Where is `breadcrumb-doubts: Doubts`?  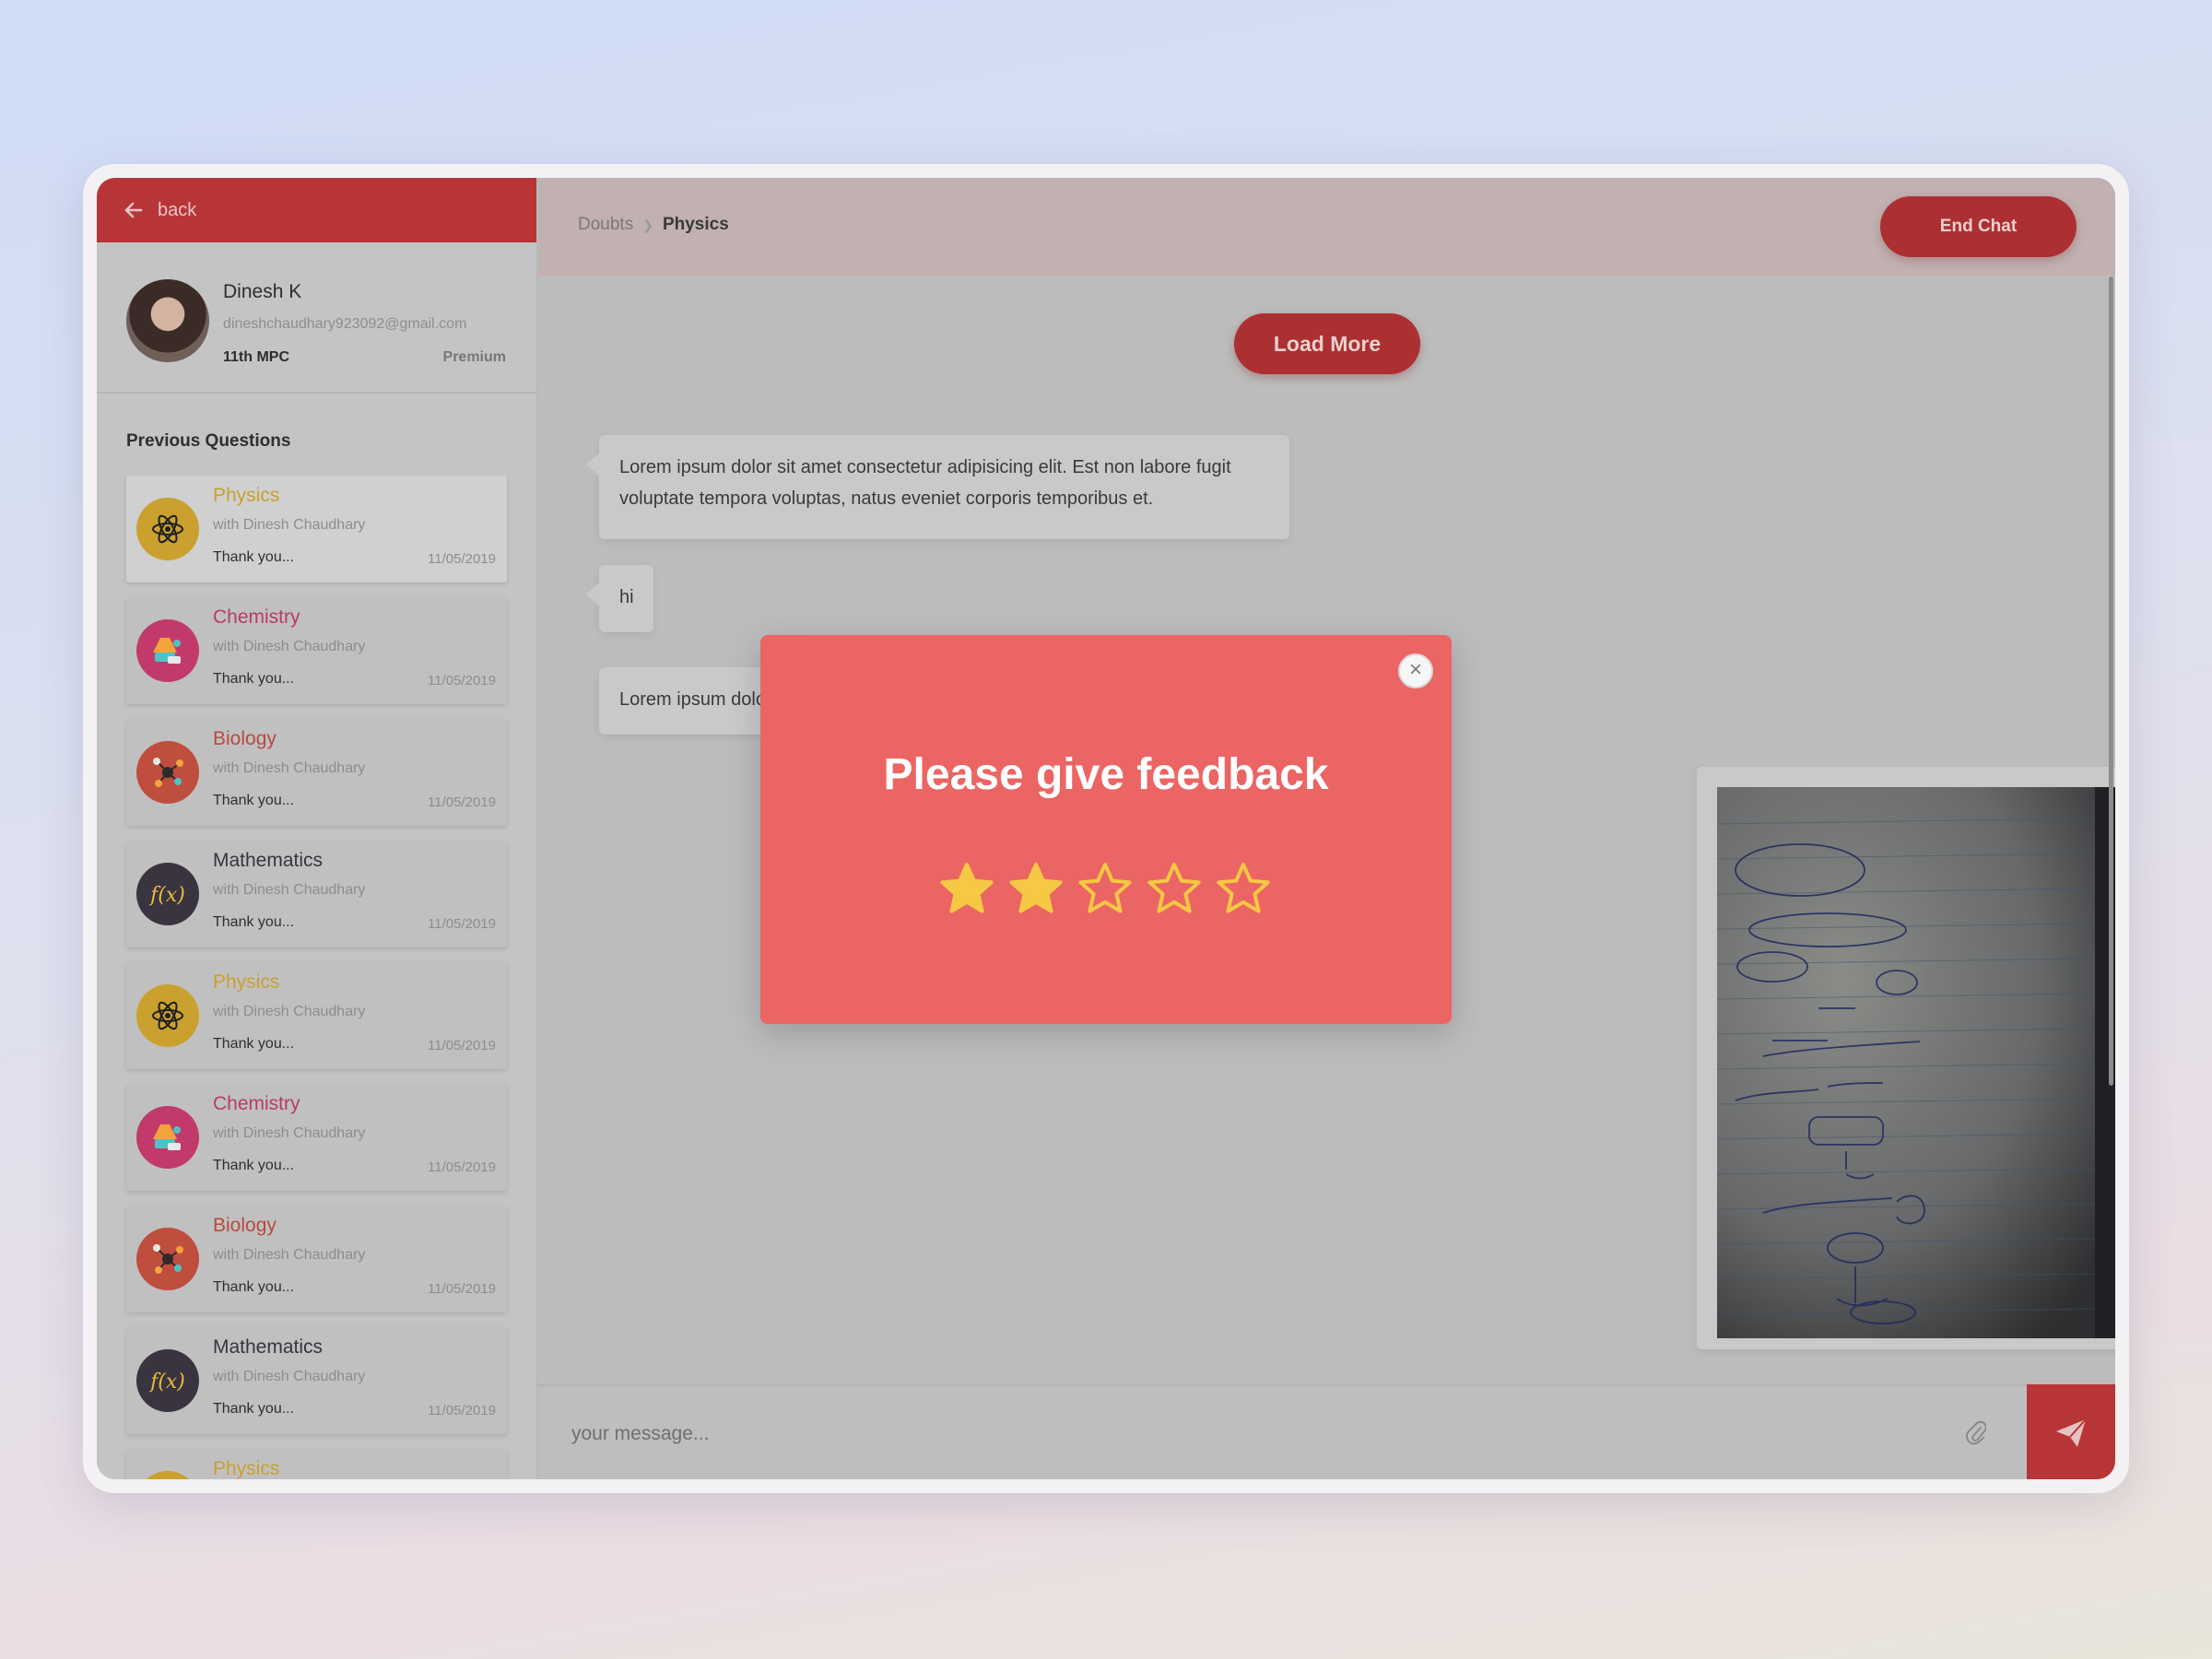
breadcrumb-doubts: Doubts is located at coordinates (605, 225).